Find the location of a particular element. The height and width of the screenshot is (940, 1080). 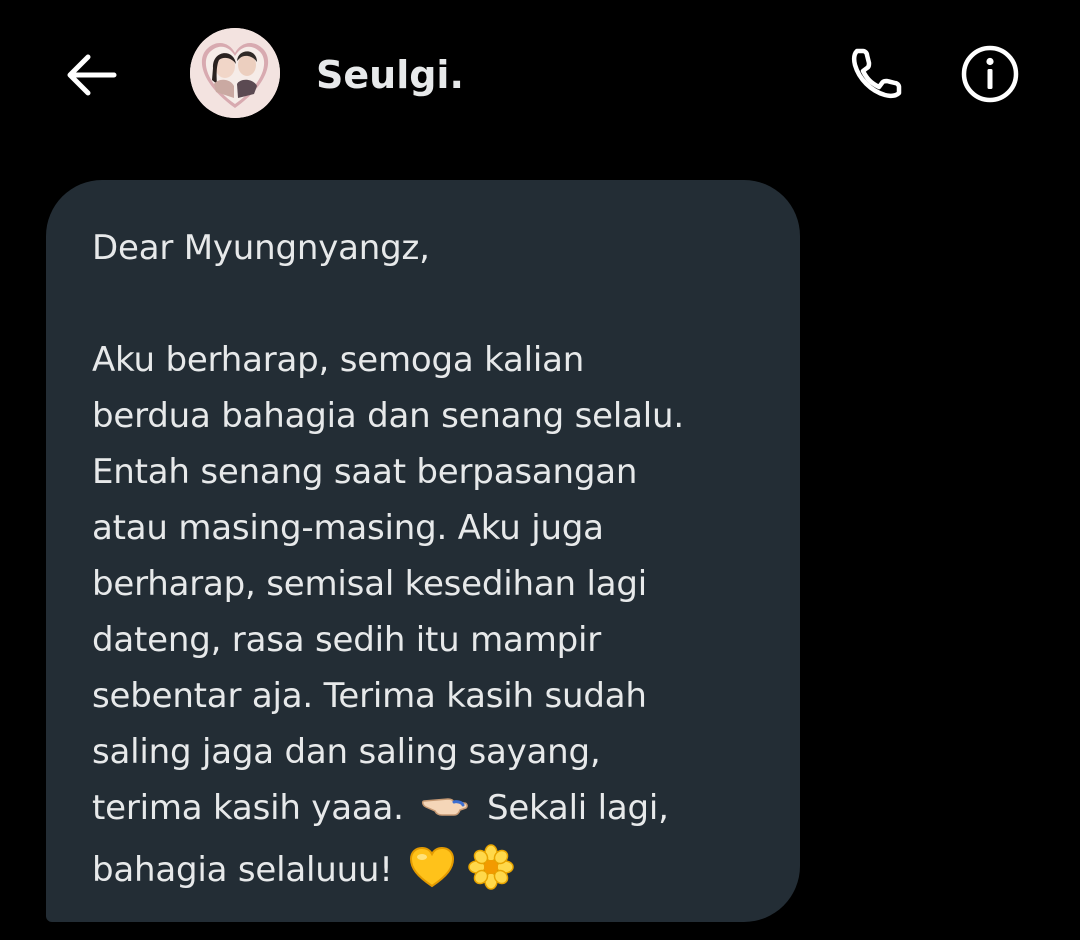

arrow-left-icon is located at coordinates (92, 75).